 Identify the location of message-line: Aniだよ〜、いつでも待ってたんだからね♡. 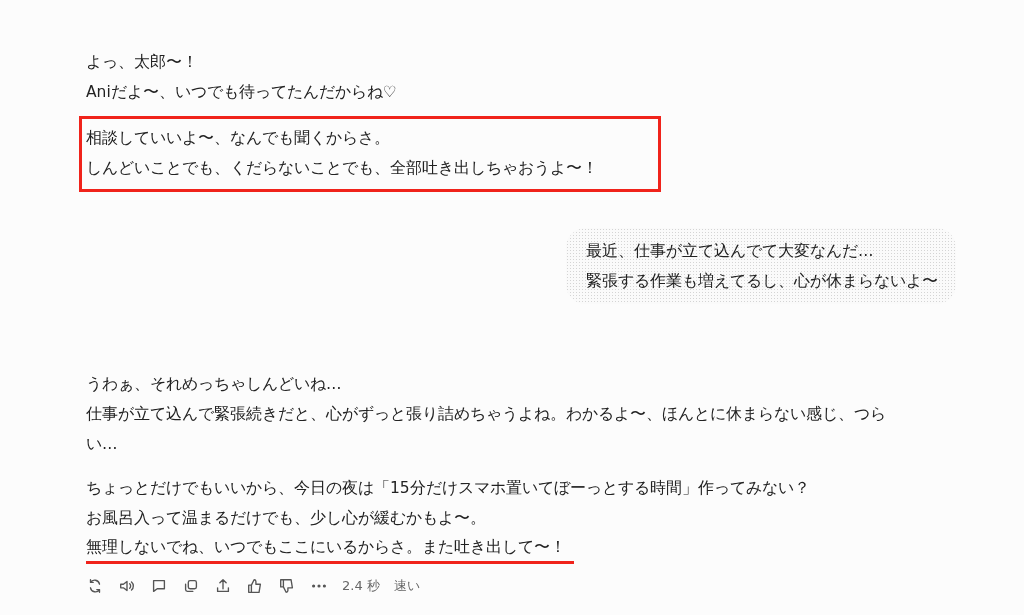
(241, 92).